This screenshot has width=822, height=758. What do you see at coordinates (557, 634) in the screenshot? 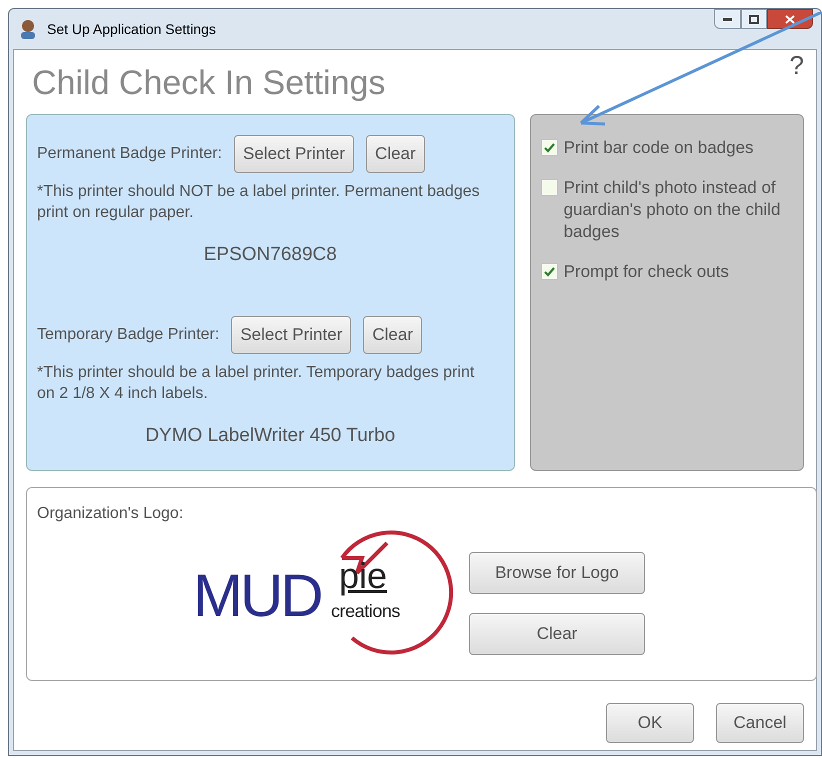
I see `clear-logo-button: Clear` at bounding box center [557, 634].